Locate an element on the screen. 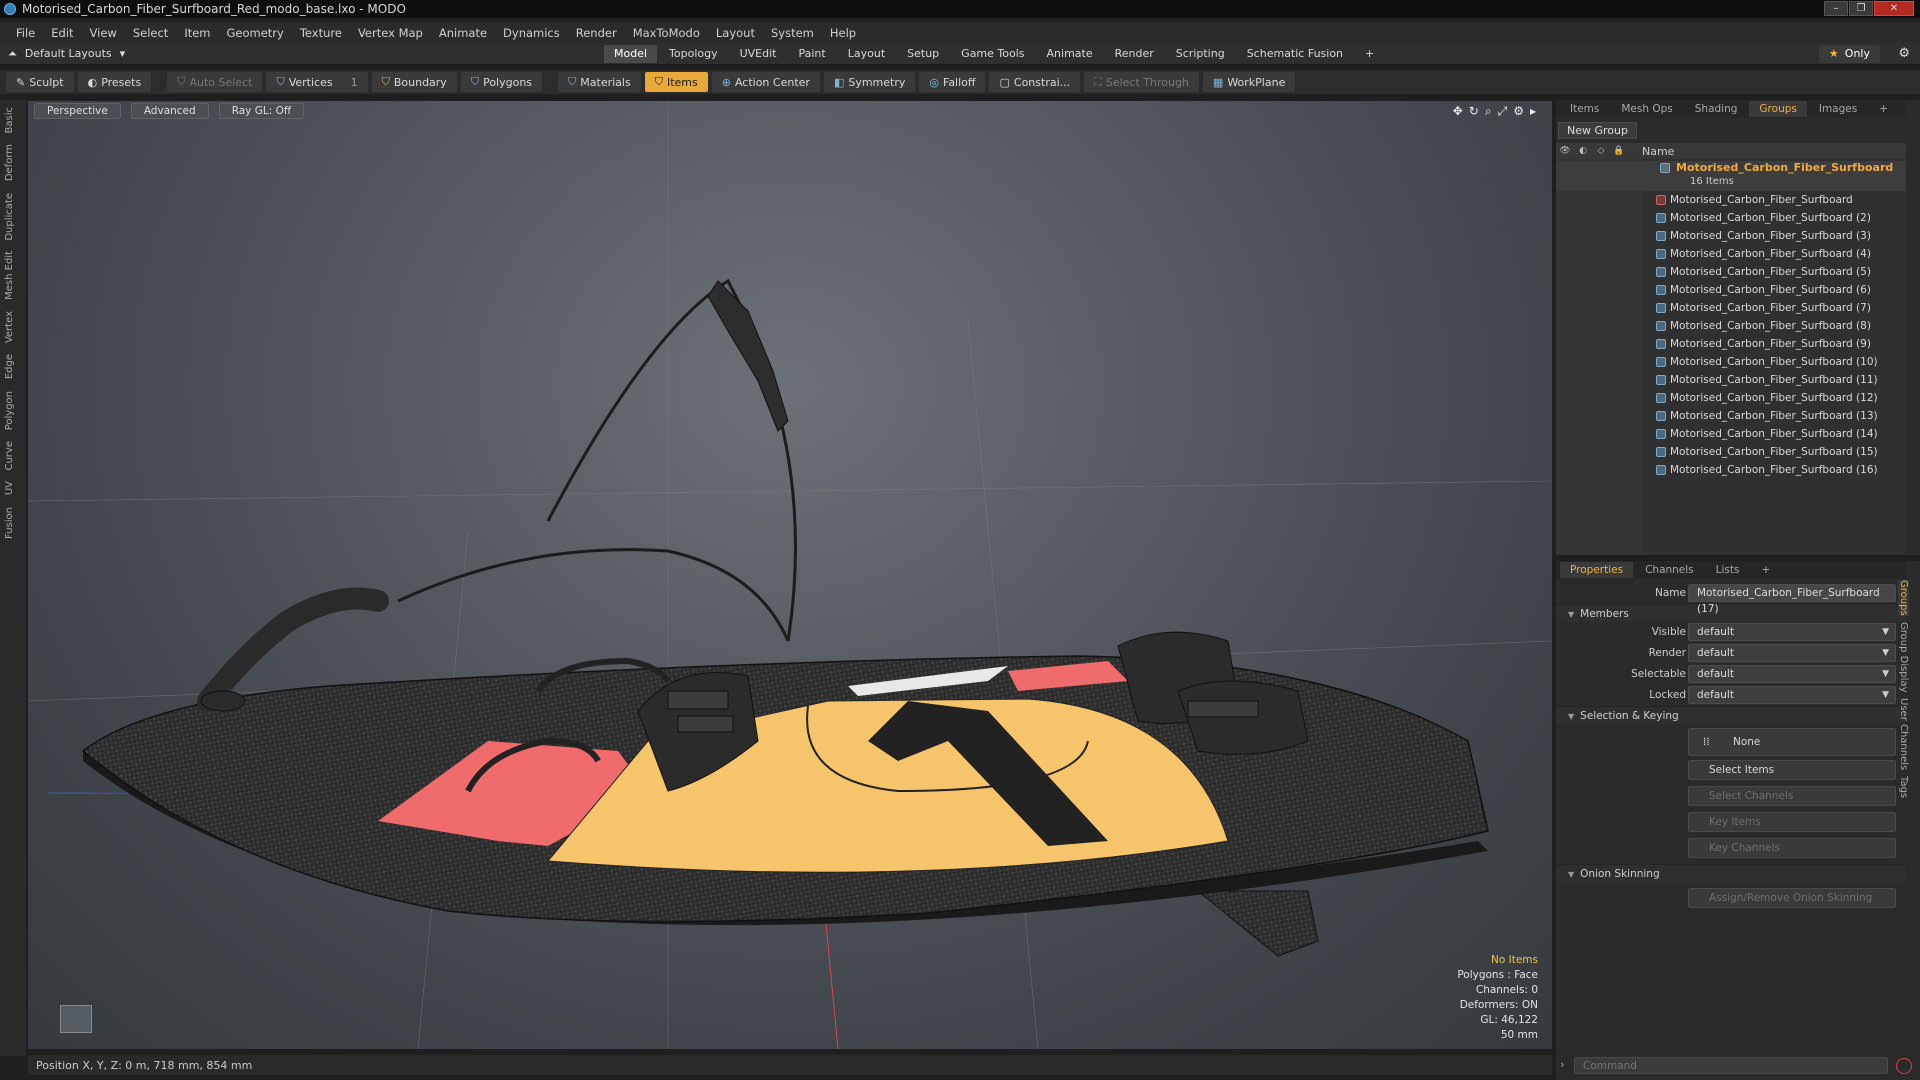  items-button: ⛉ Items is located at coordinates (676, 82).